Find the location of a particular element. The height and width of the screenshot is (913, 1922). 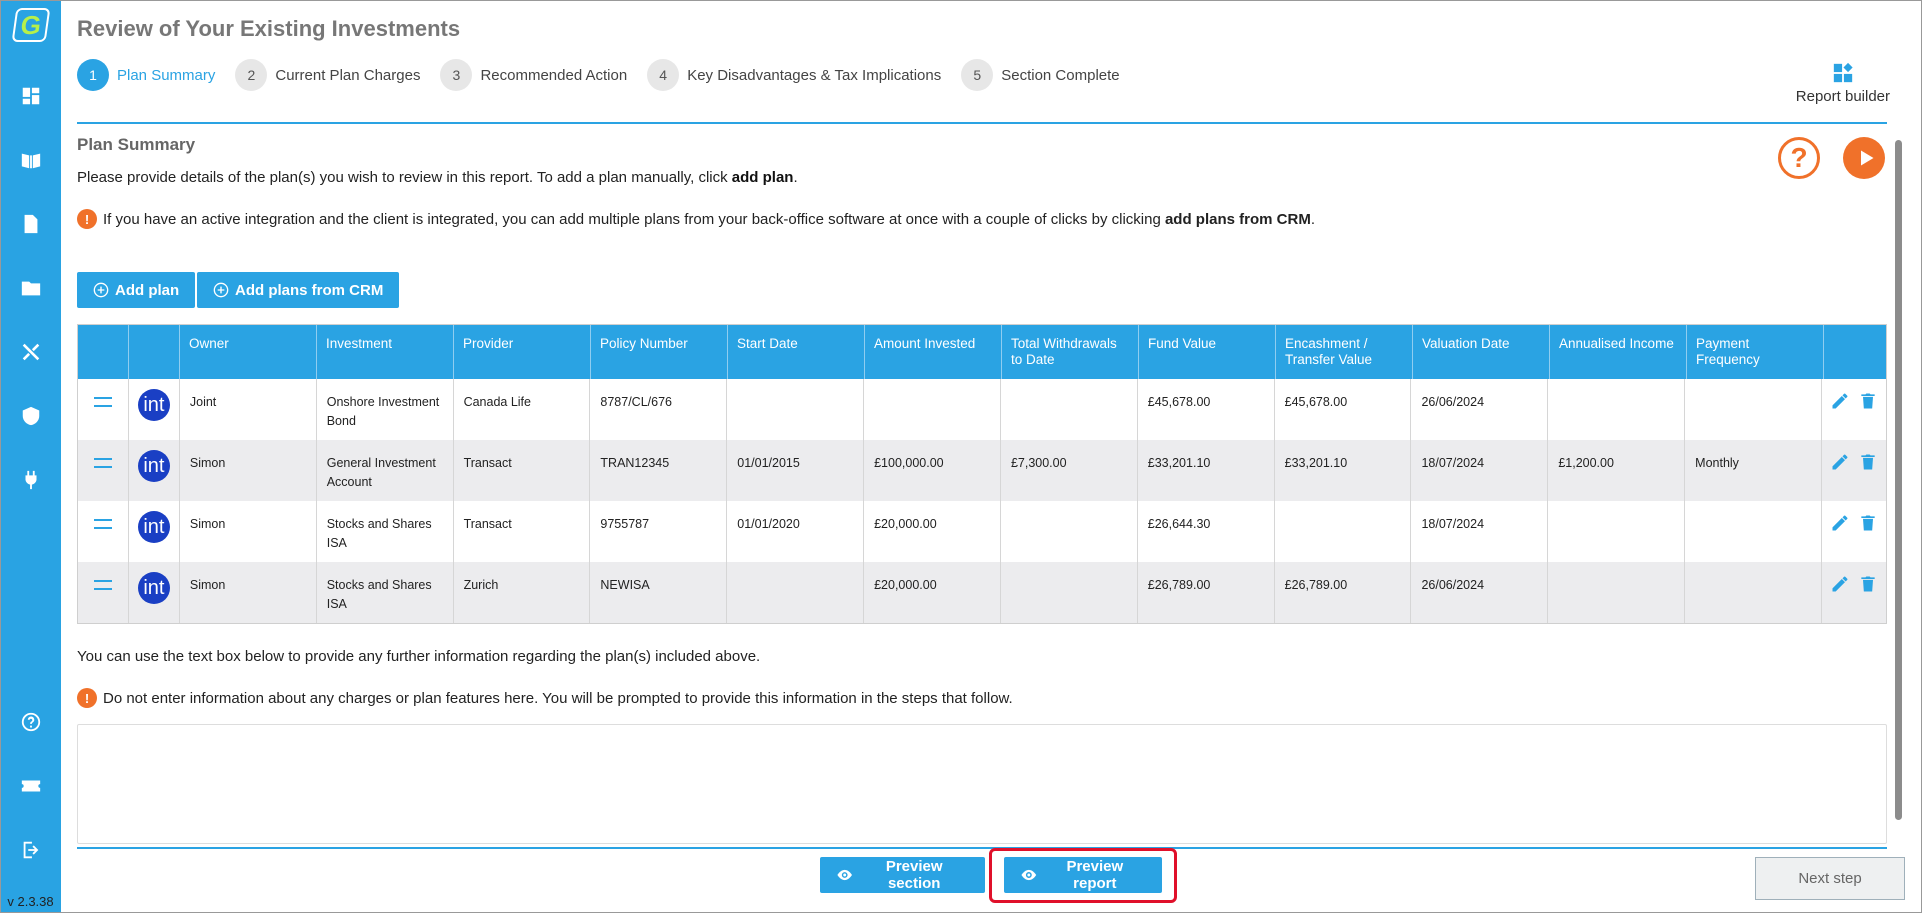

cell-owner: Joint is located at coordinates (248, 409).